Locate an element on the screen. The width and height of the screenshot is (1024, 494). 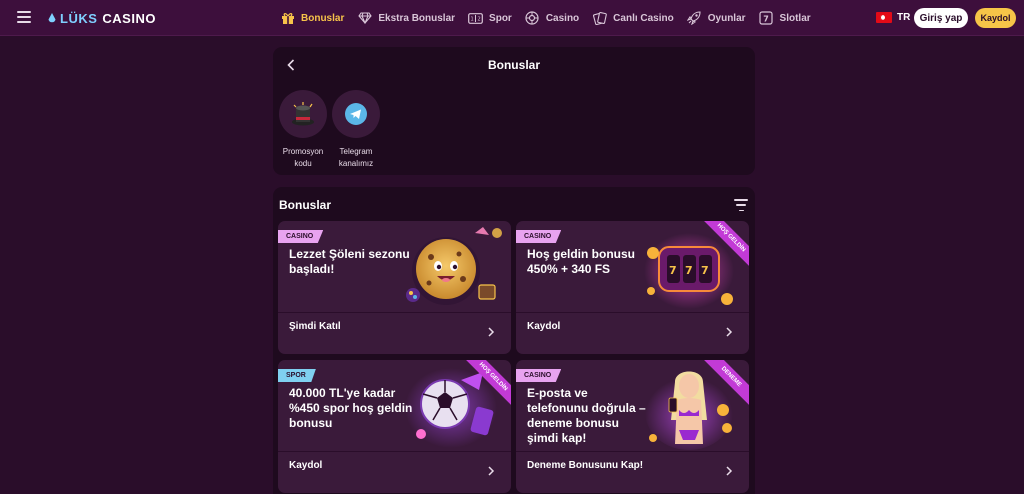
nav-label: Canlı Casino is located at coordinates (643, 18).